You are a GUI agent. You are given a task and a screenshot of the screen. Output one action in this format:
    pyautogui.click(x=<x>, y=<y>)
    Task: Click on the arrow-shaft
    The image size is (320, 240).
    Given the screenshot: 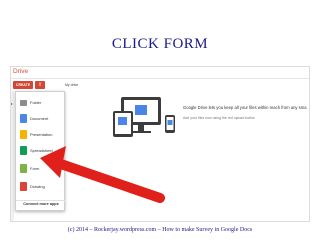 What is the action you would take?
    pyautogui.click(x=109, y=180)
    